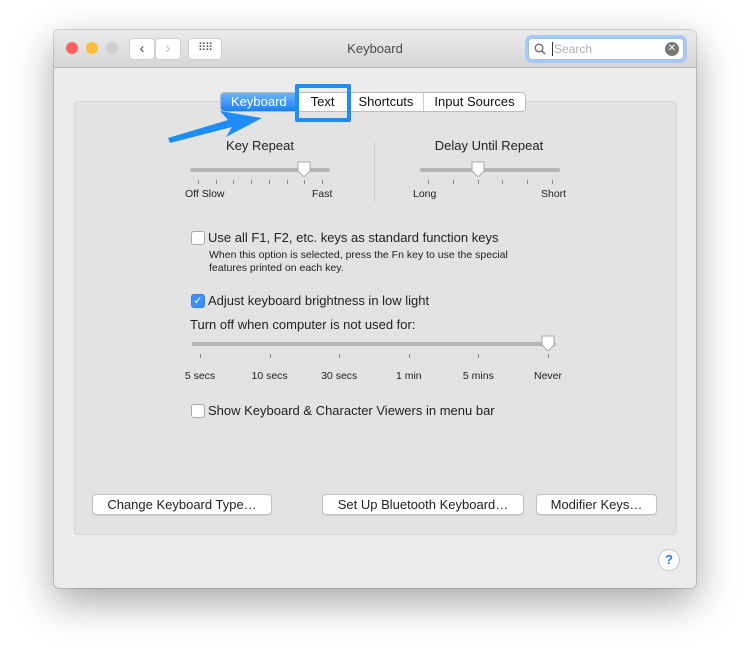  Describe the element at coordinates (339, 376) in the screenshot. I see `slider-tick-label: 30 secs` at that location.